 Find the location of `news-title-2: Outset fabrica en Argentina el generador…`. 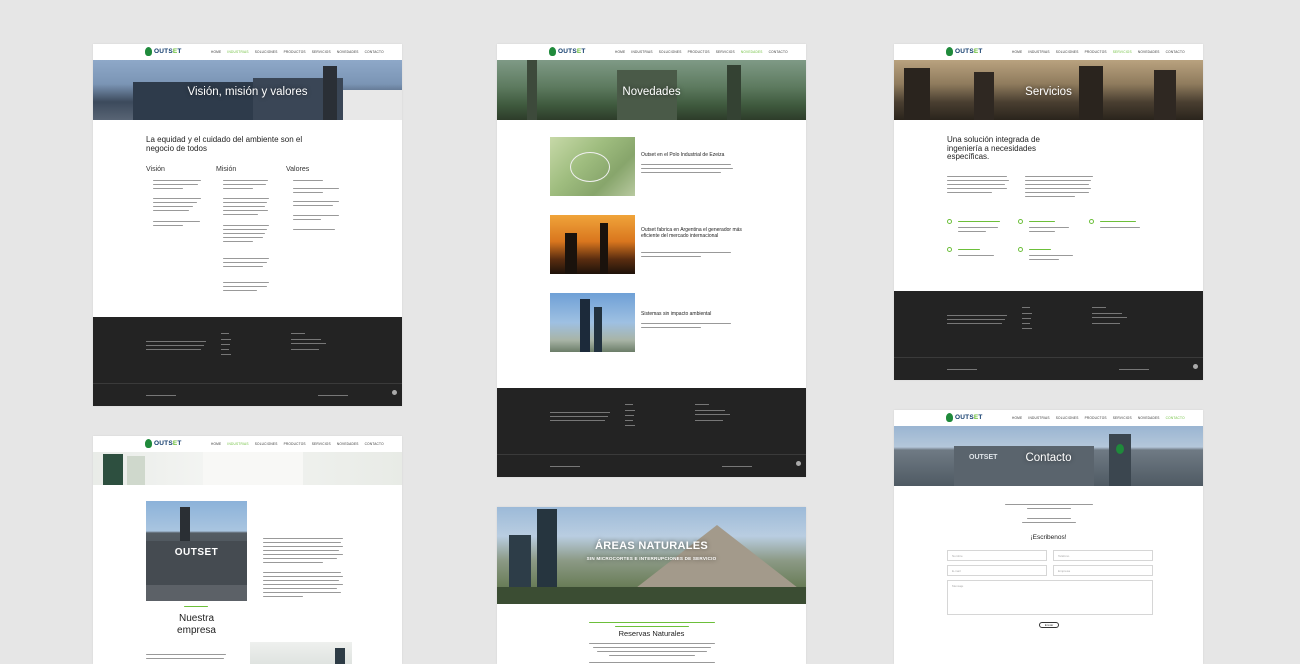

news-title-2: Outset fabrica en Argentina el generador… is located at coordinates (696, 233).